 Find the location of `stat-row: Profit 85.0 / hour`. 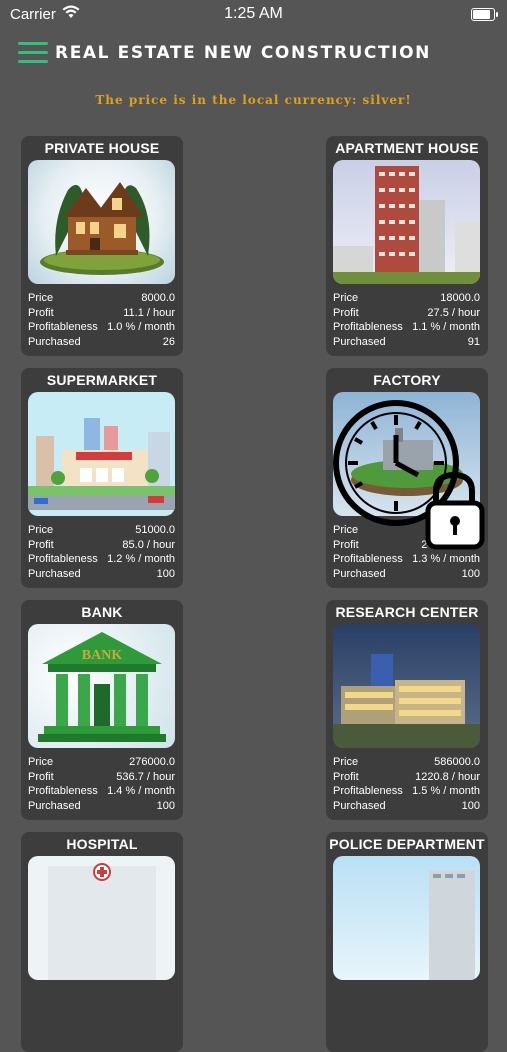

stat-row: Profit 85.0 / hour is located at coordinates (101, 545).